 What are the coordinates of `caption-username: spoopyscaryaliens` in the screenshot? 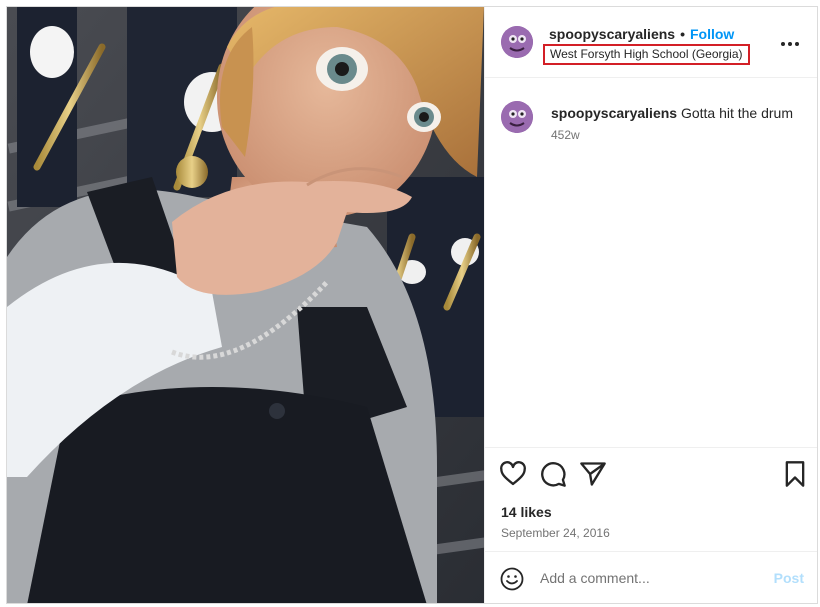 It's located at (614, 113).